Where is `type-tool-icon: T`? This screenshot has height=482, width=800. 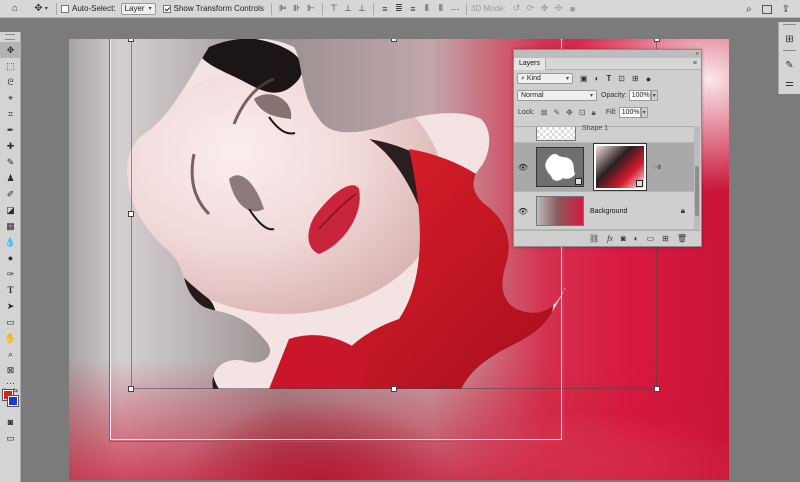
type-tool-icon: T is located at coordinates (10, 290).